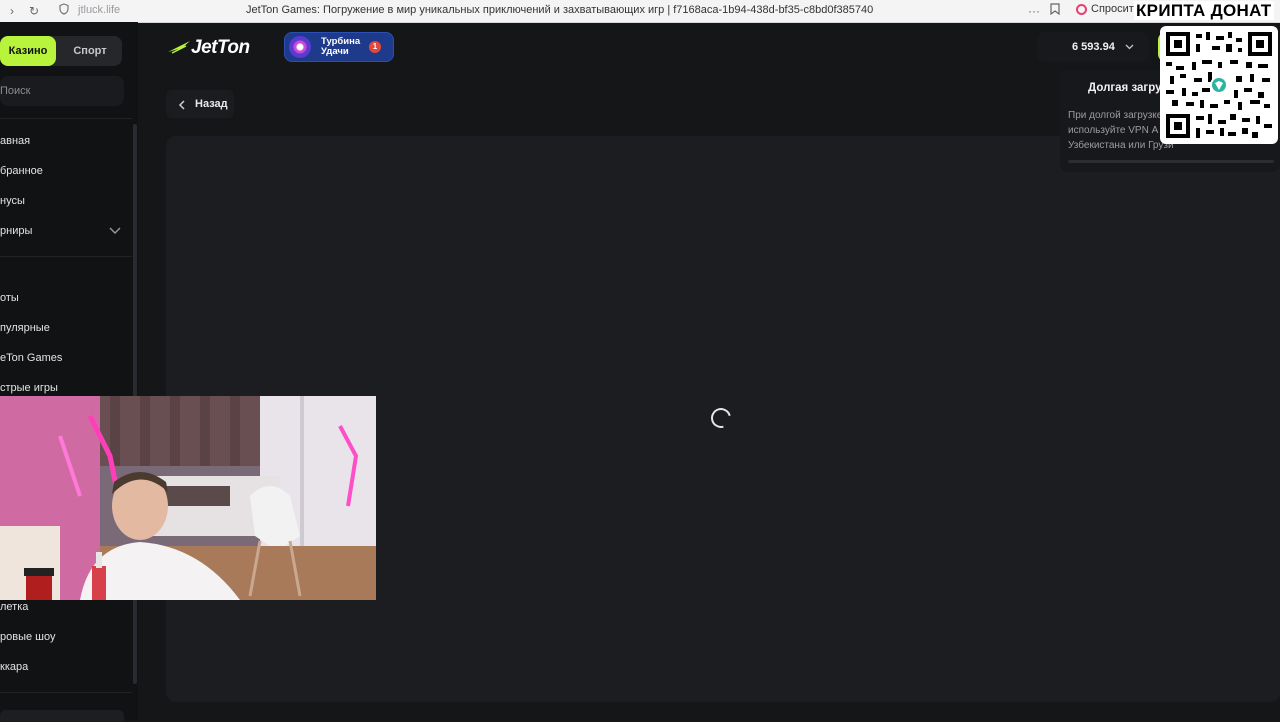  What do you see at coordinates (31, 358) in the screenshot?
I see `sidebar-item-jetton-games: eTon Games` at bounding box center [31, 358].